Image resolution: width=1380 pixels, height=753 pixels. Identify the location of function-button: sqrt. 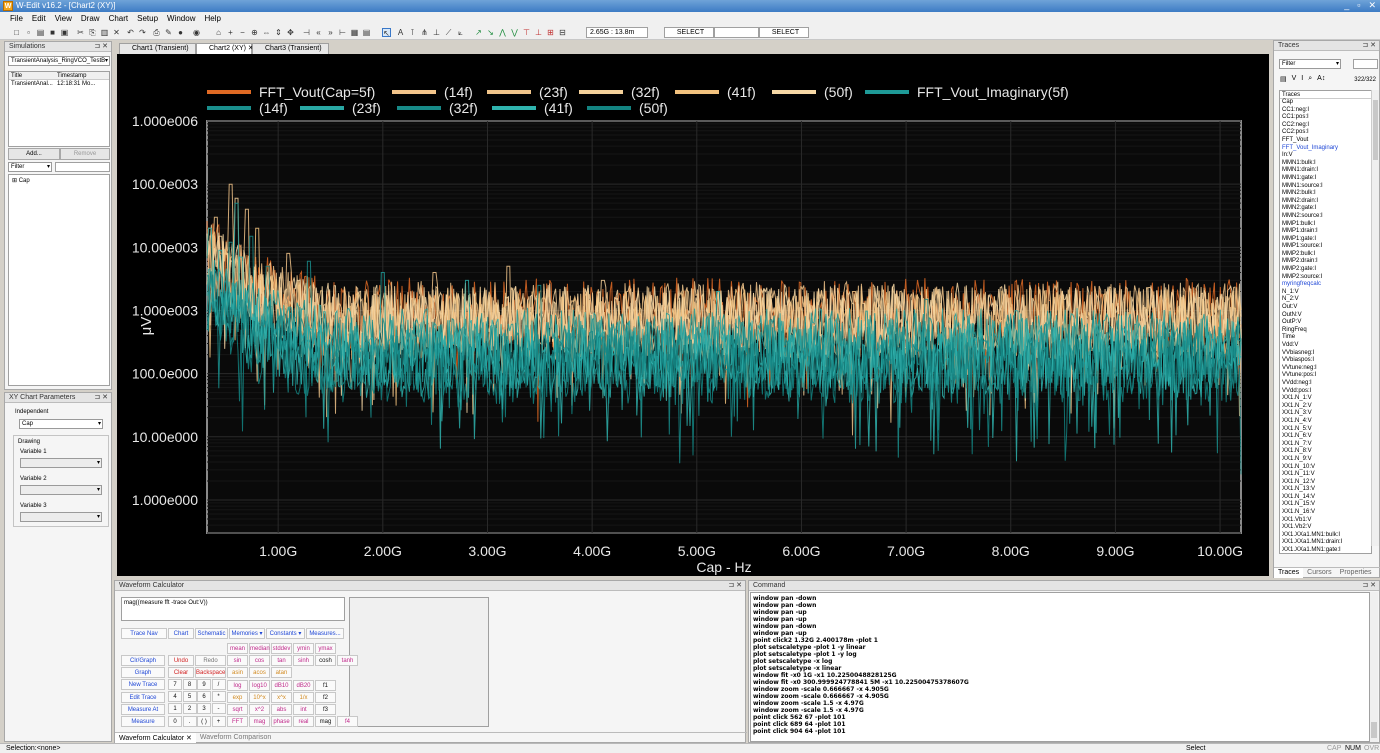
(237, 709).